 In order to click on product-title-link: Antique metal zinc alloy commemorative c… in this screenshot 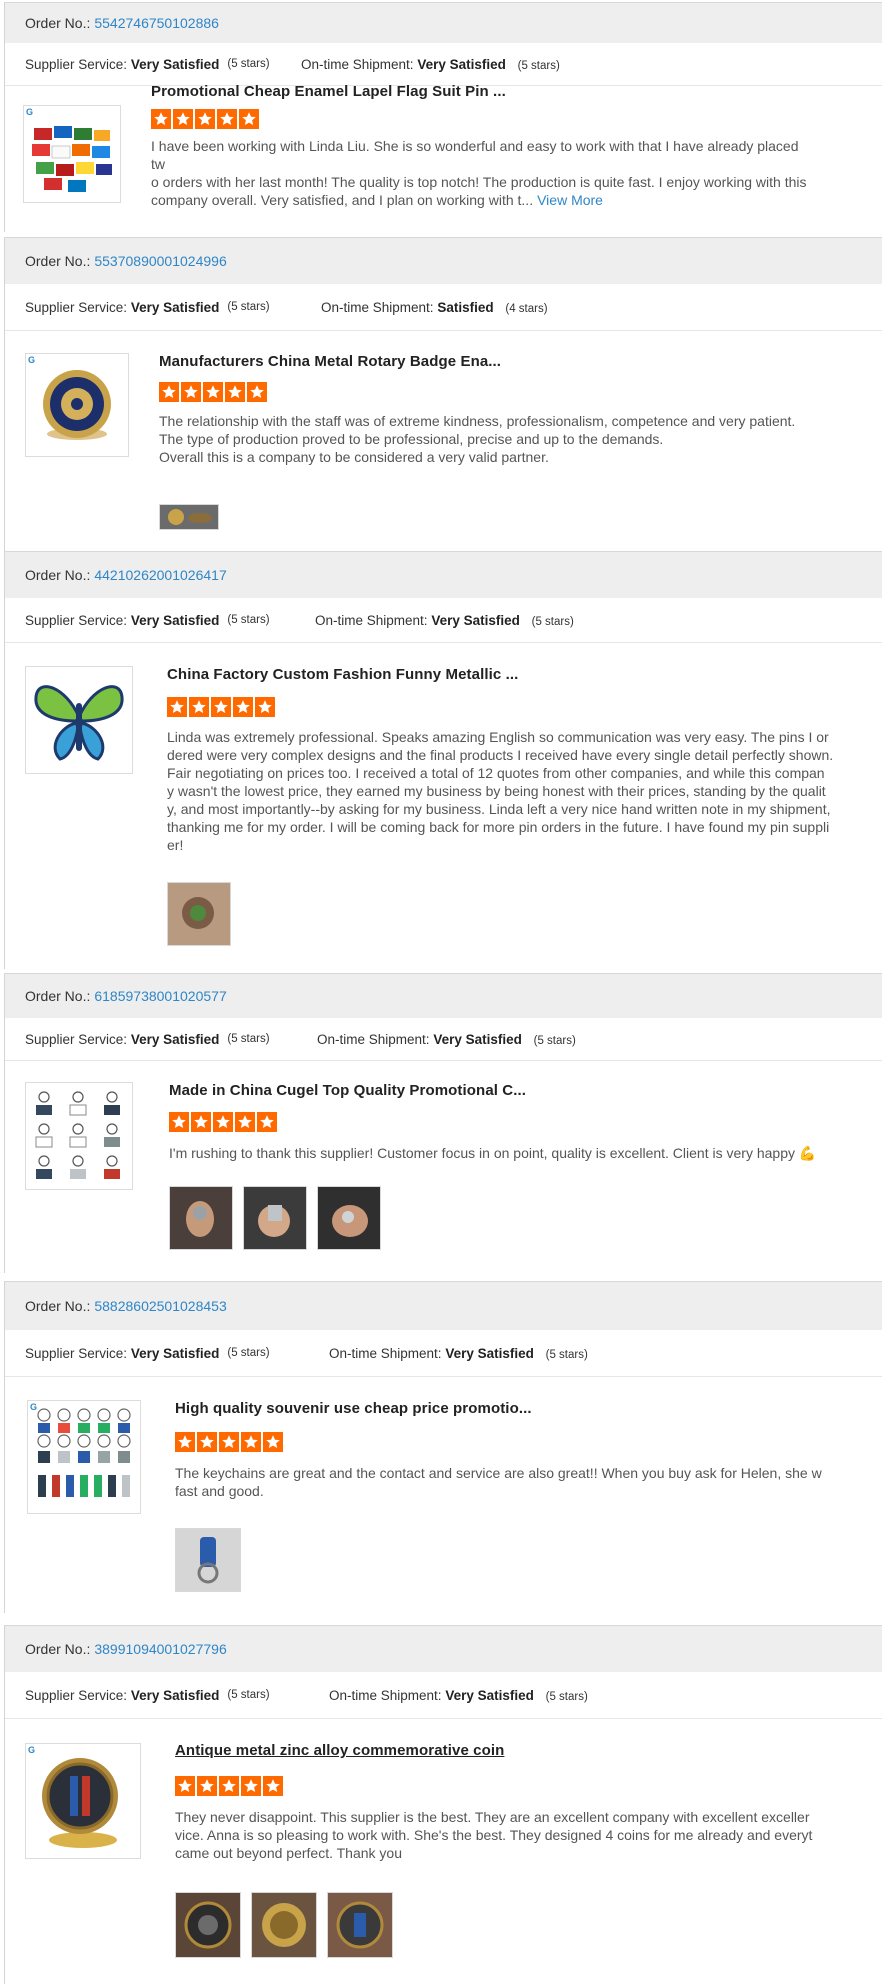, I will do `click(339, 1750)`.